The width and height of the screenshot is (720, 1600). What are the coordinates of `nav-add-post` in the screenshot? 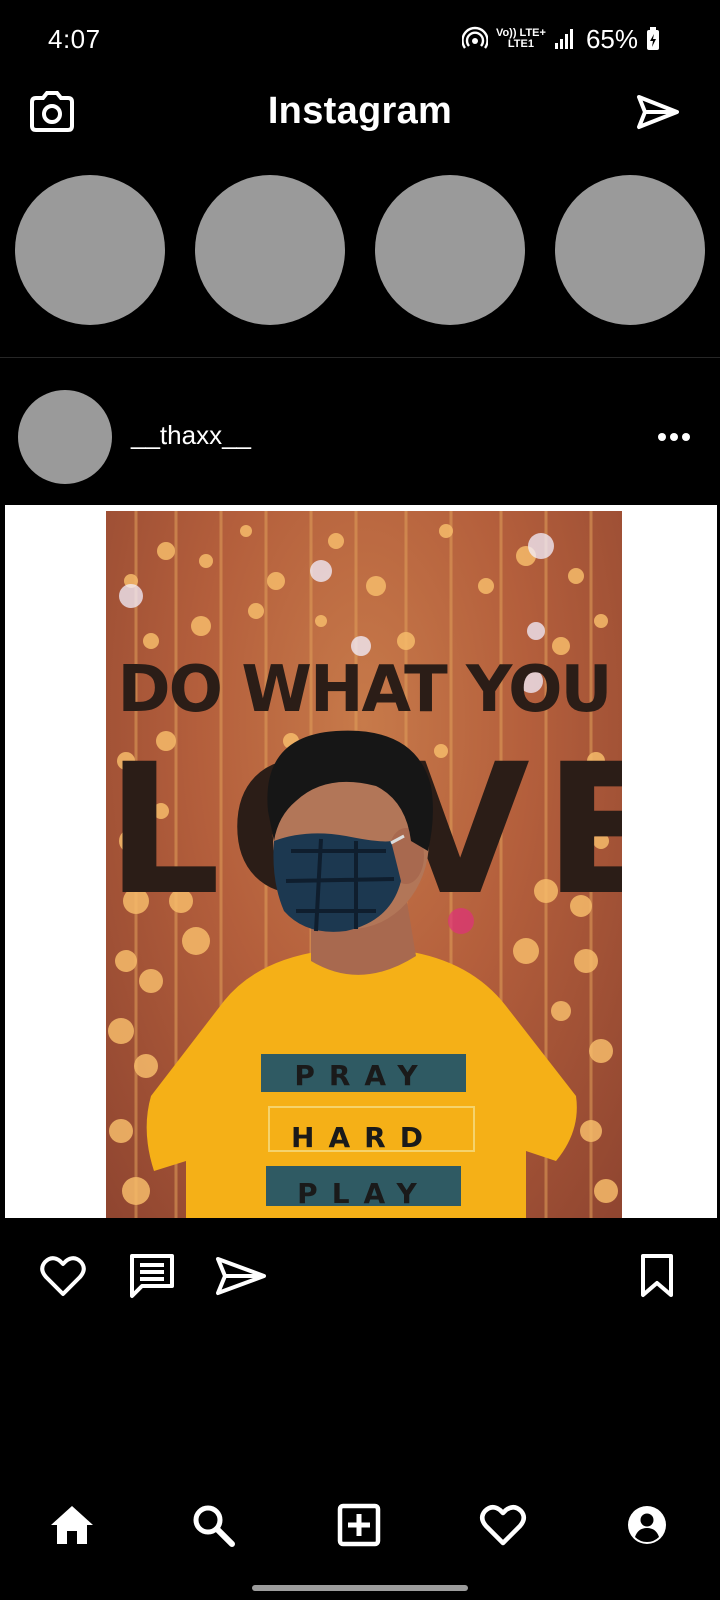 It's located at (359, 1527).